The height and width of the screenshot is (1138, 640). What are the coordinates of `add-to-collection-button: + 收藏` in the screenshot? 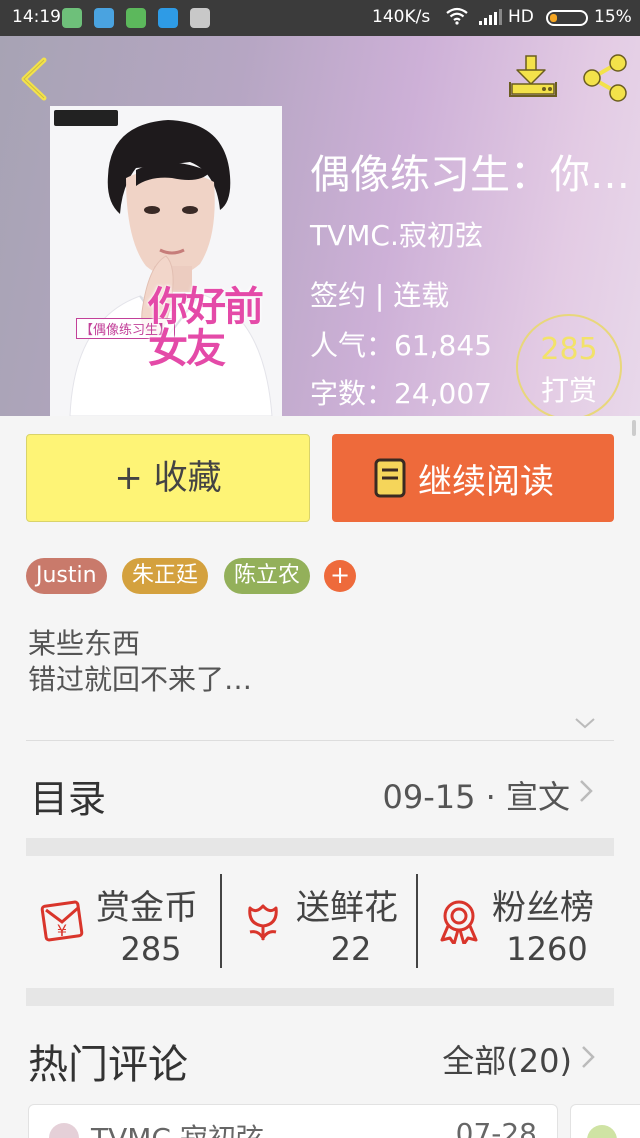 It's located at (168, 478).